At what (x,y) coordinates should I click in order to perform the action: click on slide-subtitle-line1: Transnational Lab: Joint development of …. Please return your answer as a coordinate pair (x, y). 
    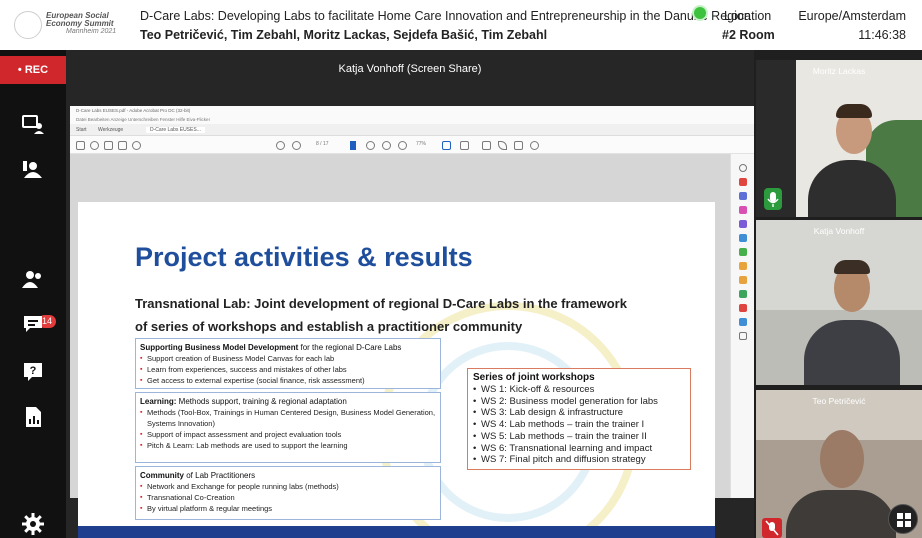
    Looking at the image, I should click on (381, 303).